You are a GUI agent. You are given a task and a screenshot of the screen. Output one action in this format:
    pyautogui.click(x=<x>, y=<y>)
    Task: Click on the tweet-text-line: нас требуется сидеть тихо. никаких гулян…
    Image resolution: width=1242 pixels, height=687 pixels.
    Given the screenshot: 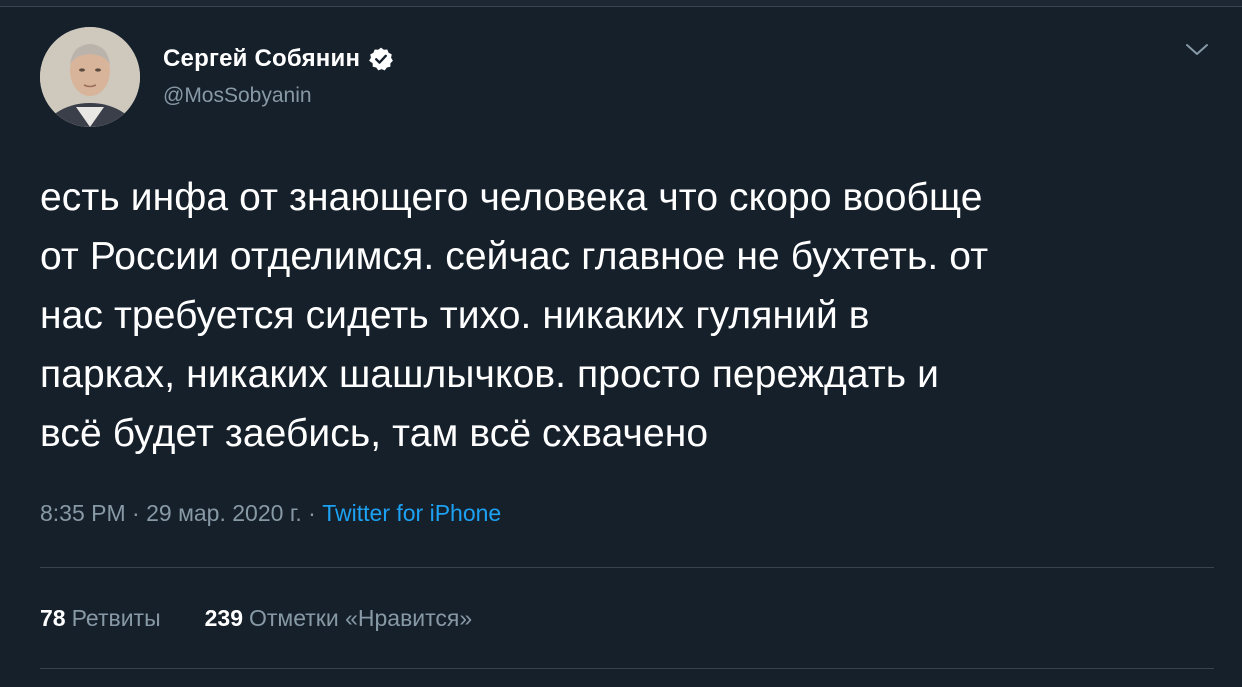 What is the action you would take?
    pyautogui.click(x=455, y=315)
    